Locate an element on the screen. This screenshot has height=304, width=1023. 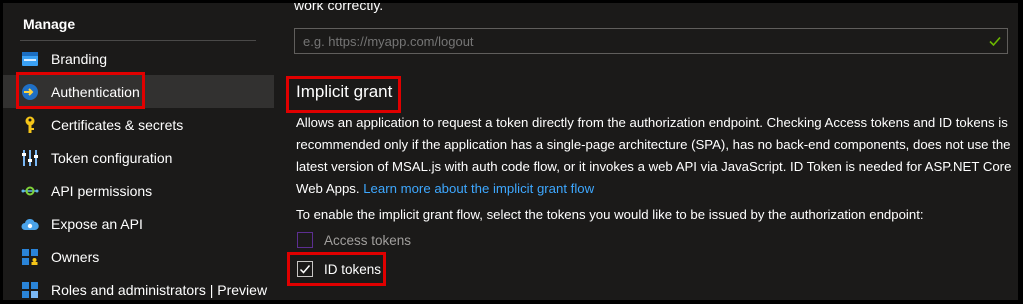
sidebar-item-api-permissions: API permissions is located at coordinates (138, 190).